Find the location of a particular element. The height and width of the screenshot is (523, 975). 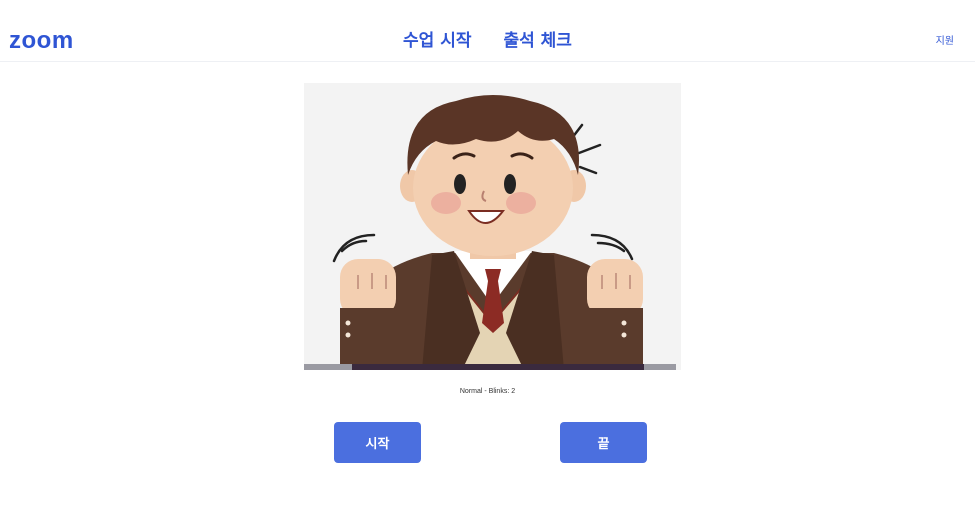

support-link: 지원 is located at coordinates (945, 42).